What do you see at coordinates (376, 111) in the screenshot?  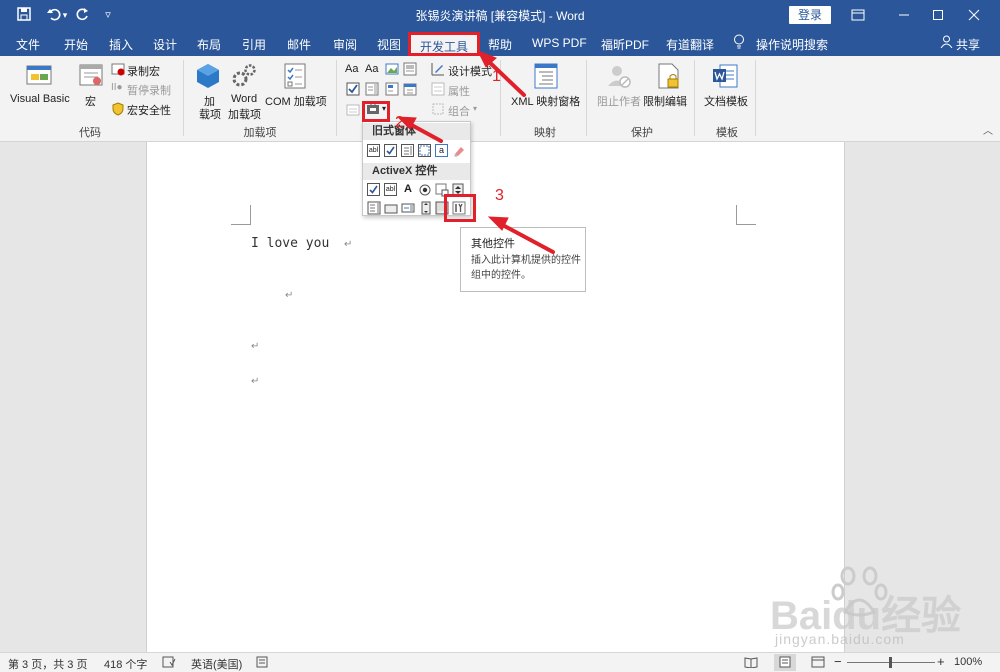 I see `annotation-box-legacy-tools` at bounding box center [376, 111].